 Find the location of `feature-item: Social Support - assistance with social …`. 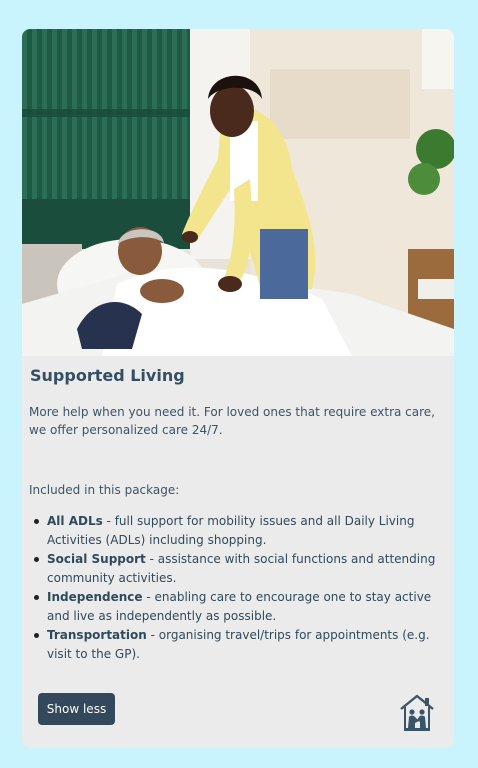

feature-item: Social Support - assistance with social … is located at coordinates (239, 569).